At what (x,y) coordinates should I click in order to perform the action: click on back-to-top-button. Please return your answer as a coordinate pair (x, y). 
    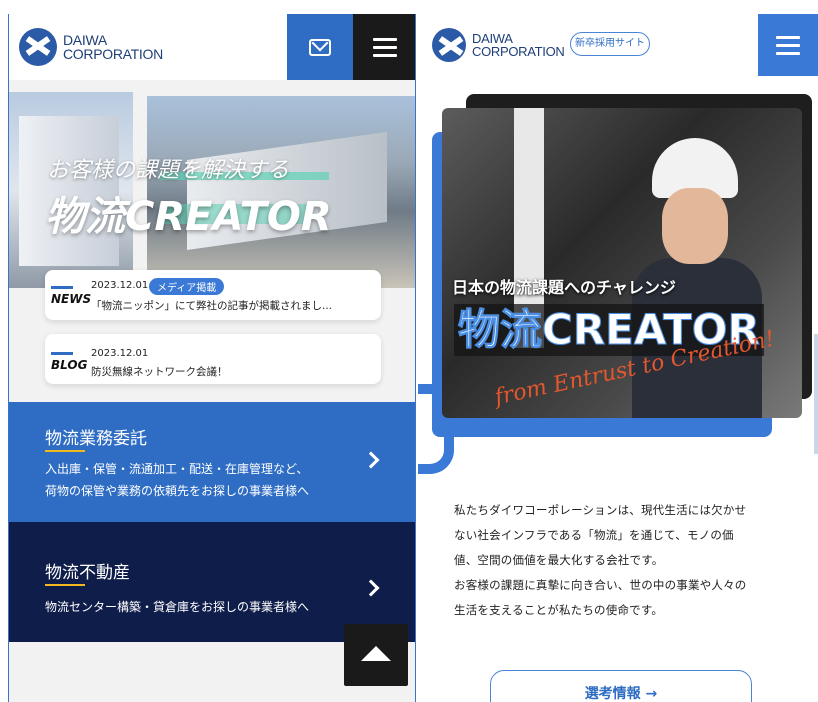
    Looking at the image, I should click on (376, 655).